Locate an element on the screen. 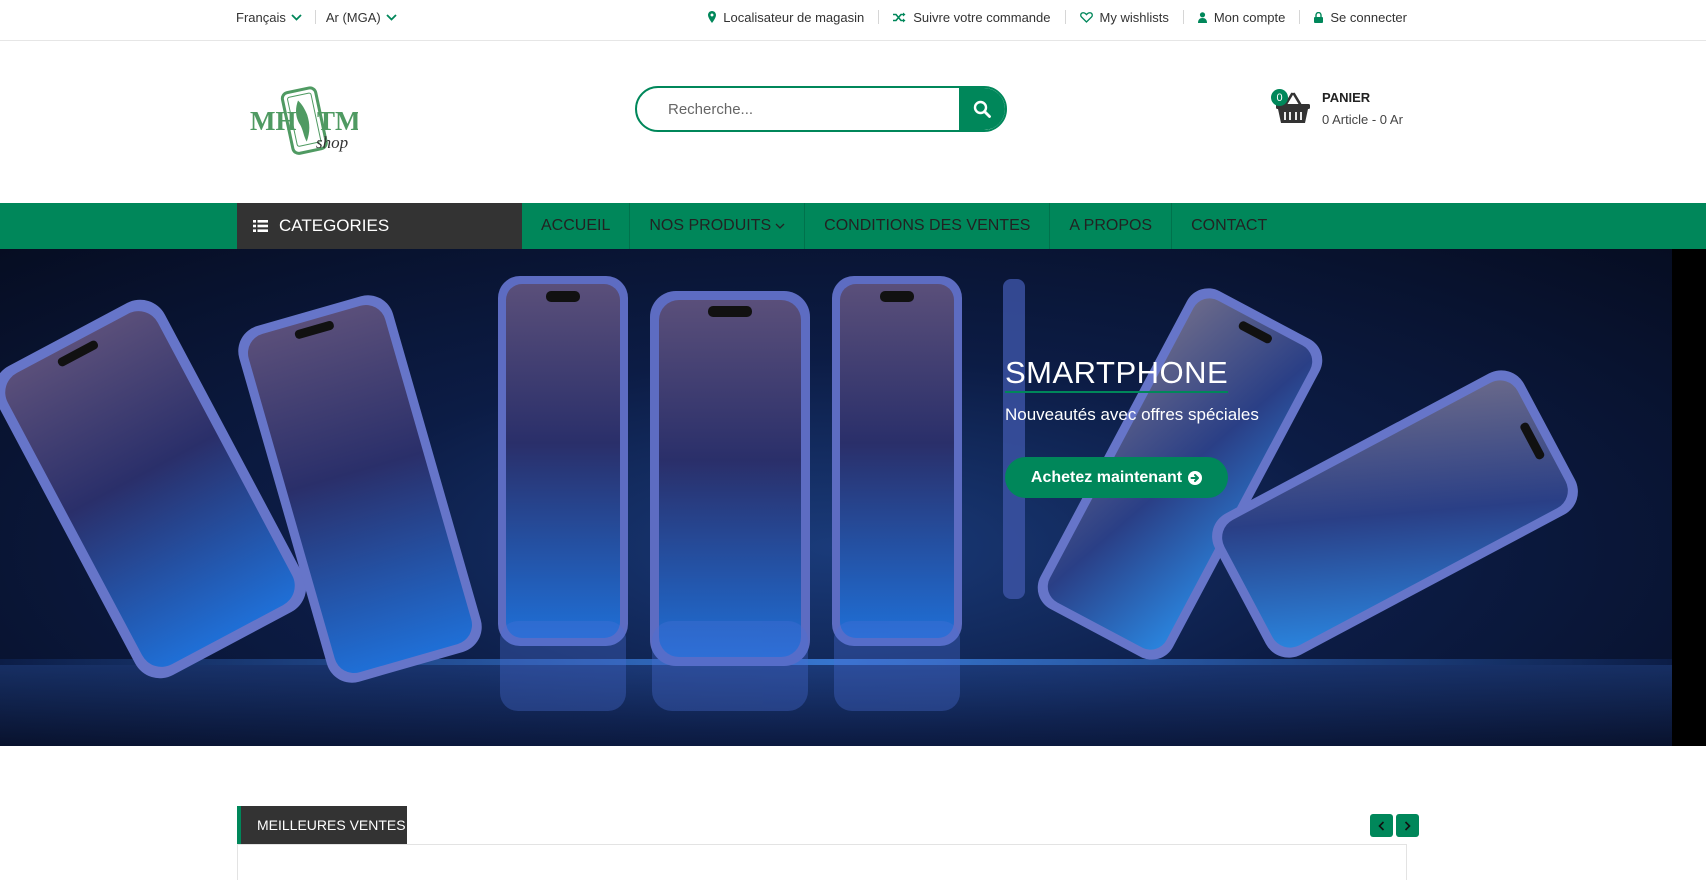 Image resolution: width=1706 pixels, height=880 pixels. currency-label: Ar (MGA) is located at coordinates (353, 17).